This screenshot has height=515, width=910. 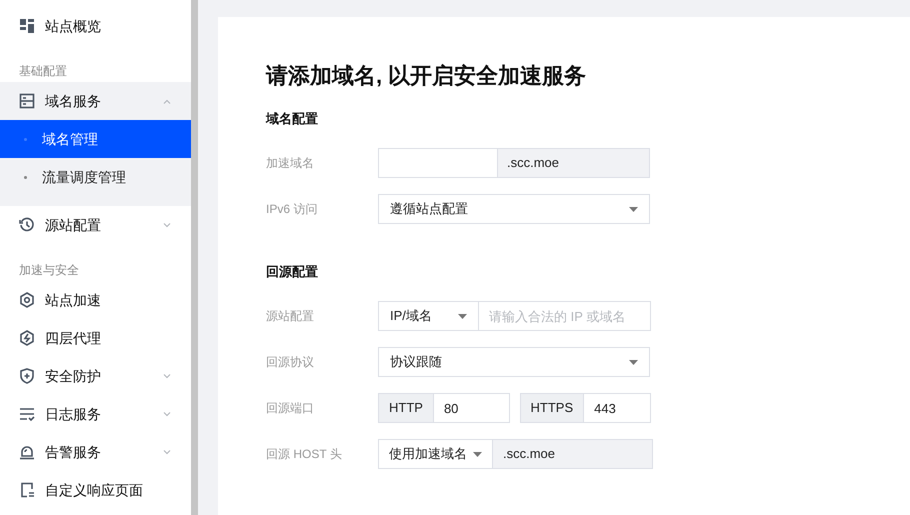 What do you see at coordinates (292, 209) in the screenshot?
I see `field-label: IPv6 访问` at bounding box center [292, 209].